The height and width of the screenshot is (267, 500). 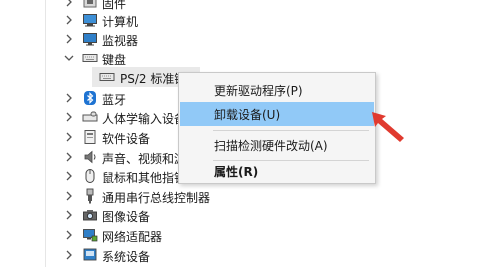 I want to click on tree-item-label: 监视器, so click(x=120, y=41).